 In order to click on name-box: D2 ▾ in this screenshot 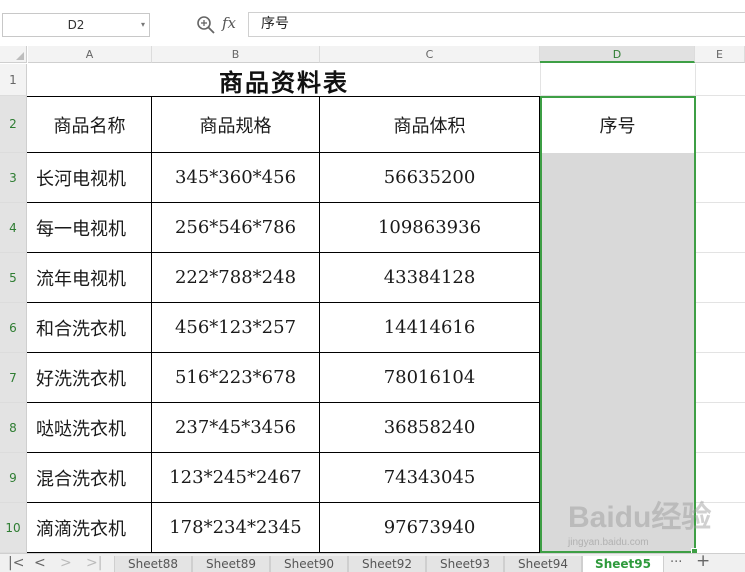, I will do `click(76, 25)`.